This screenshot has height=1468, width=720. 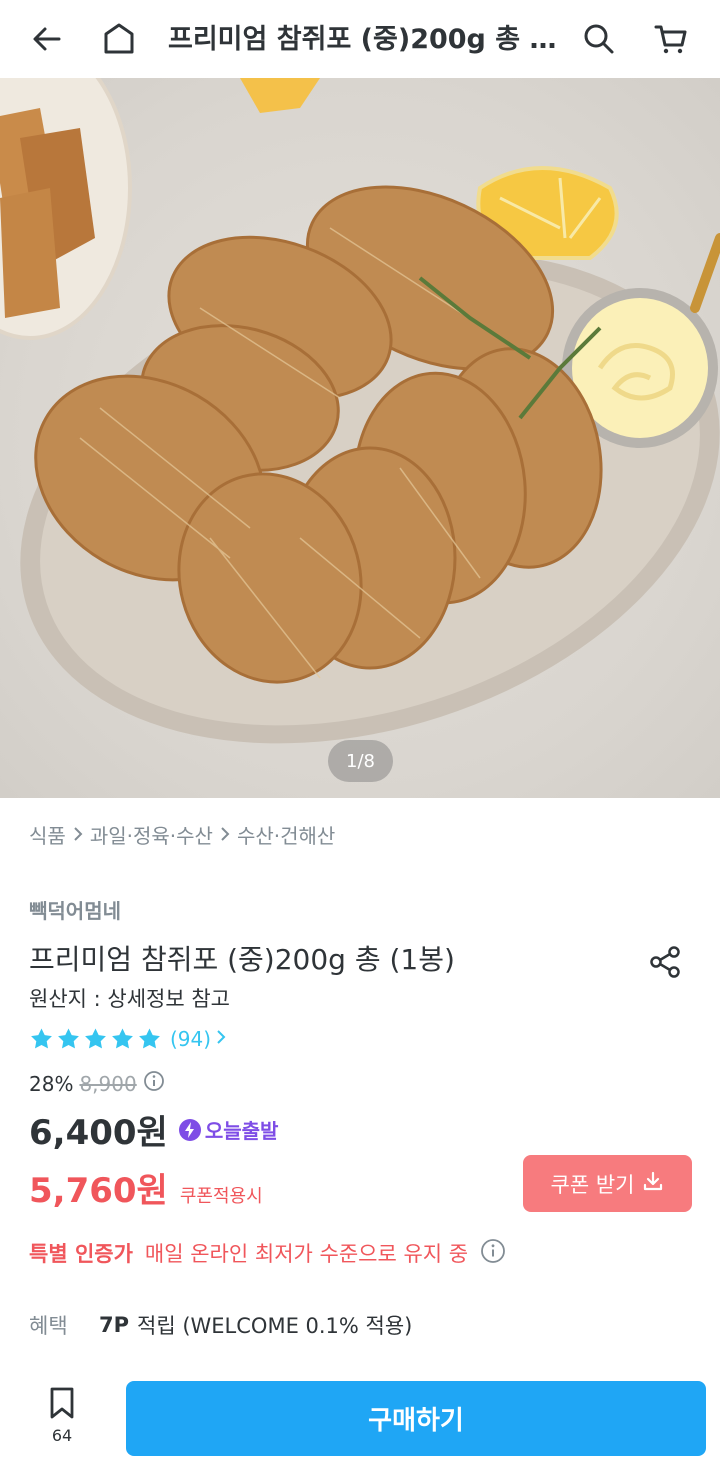 I want to click on buy-button: 구매하기, so click(x=416, y=1418).